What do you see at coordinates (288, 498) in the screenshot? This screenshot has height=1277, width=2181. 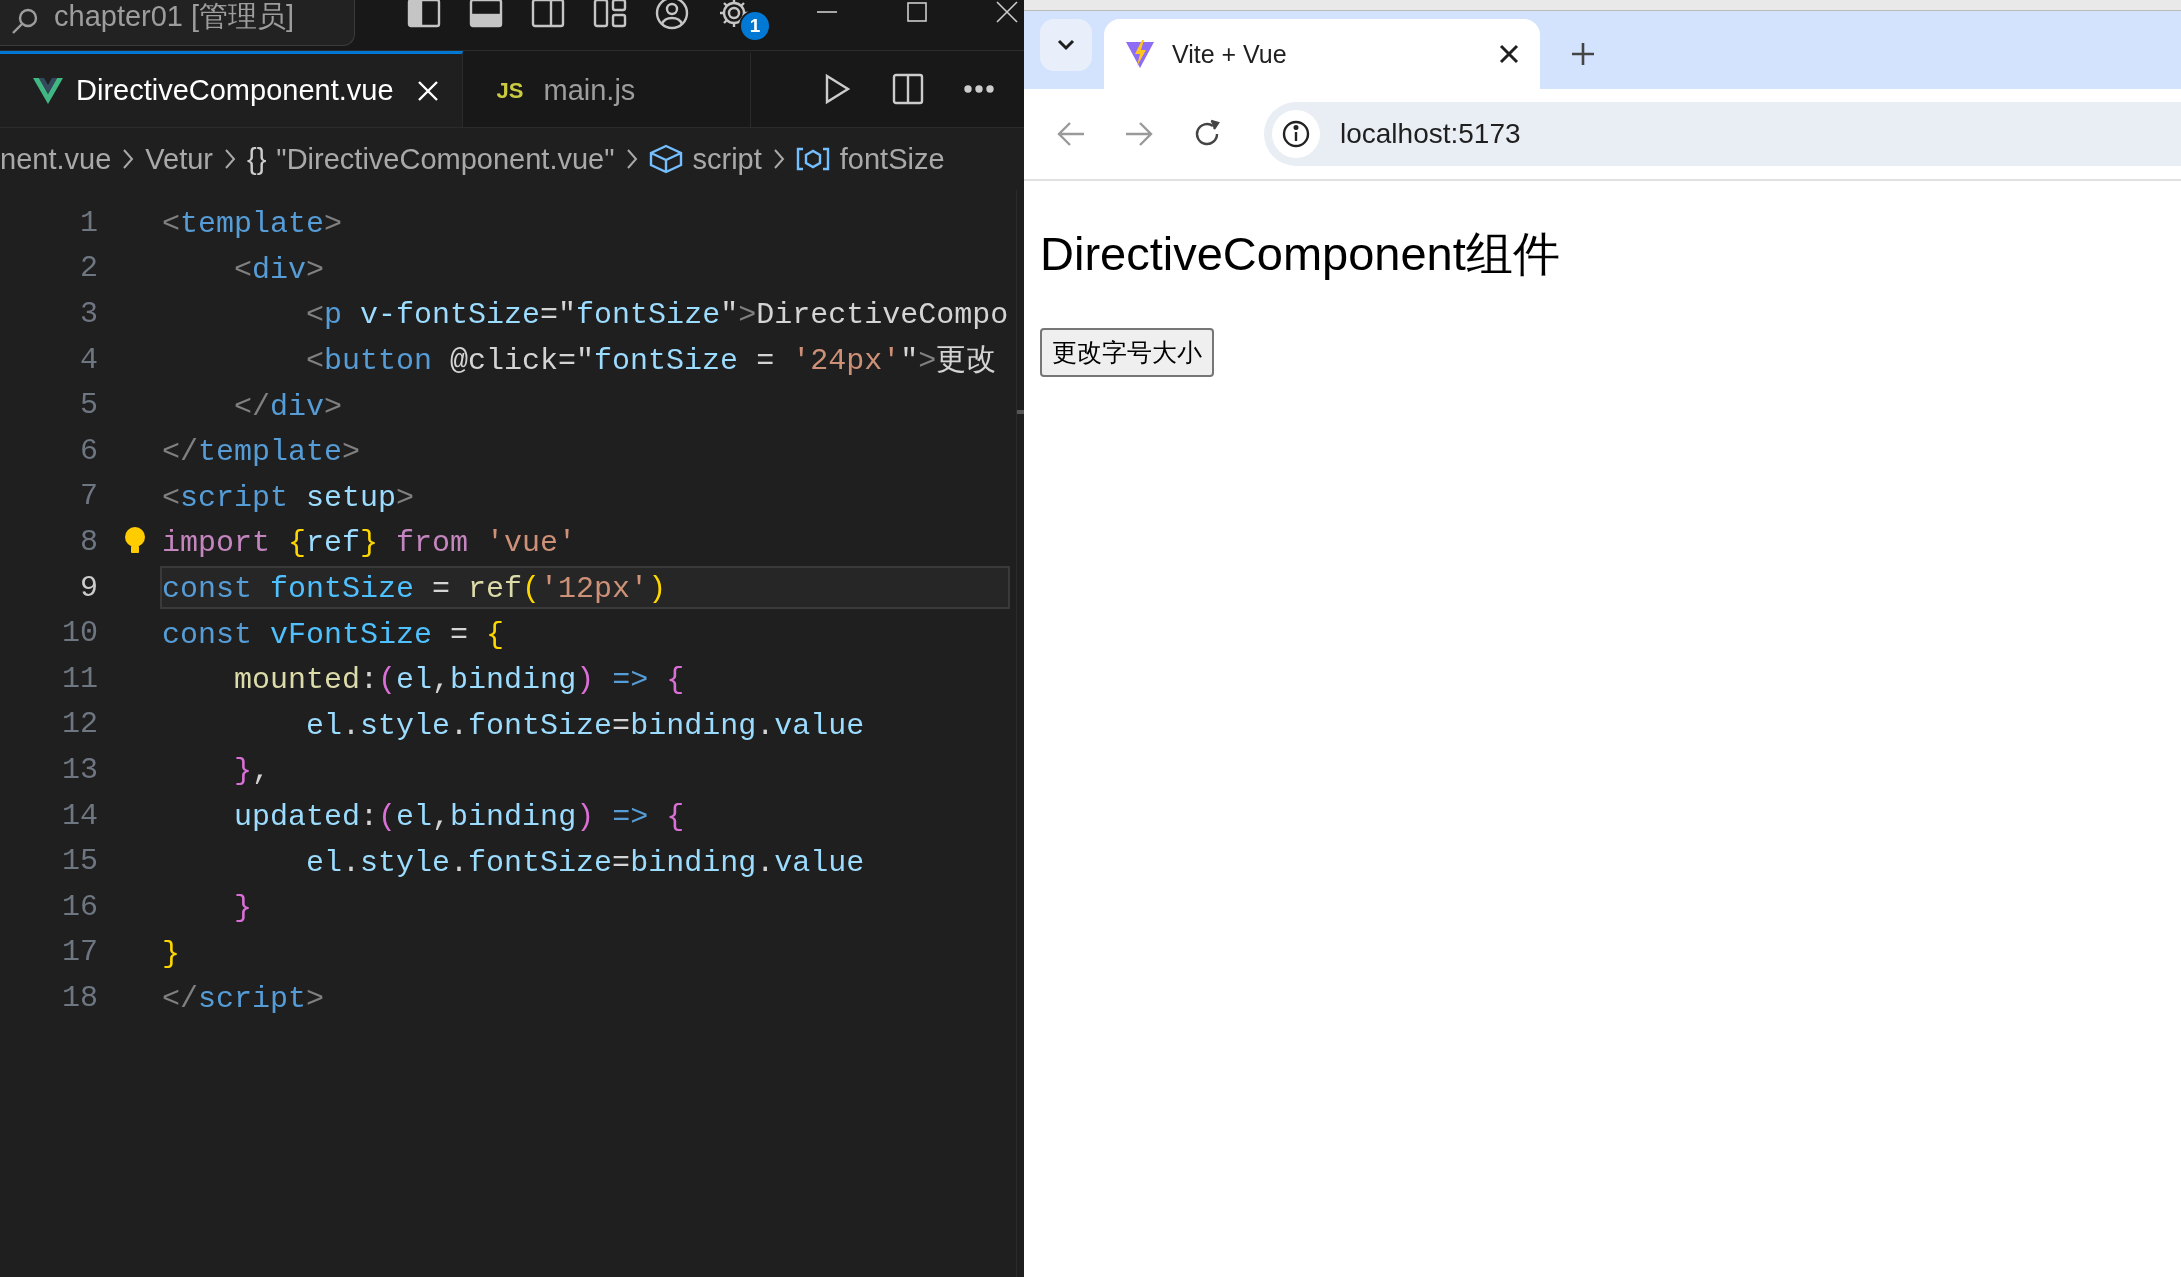 I see `code-line: <script setup>` at bounding box center [288, 498].